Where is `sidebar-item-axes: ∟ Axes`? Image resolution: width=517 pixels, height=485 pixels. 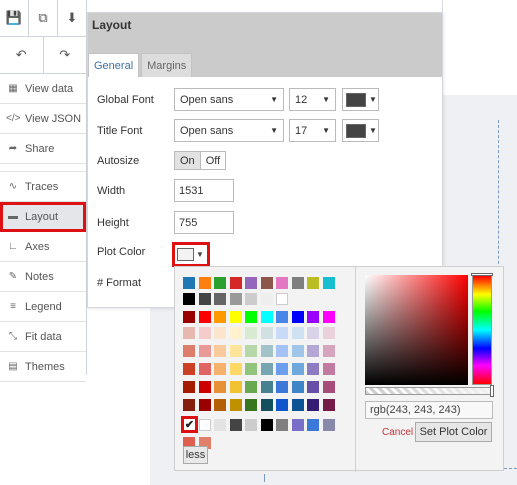
sidebar-item-axes: ∟ Axes is located at coordinates (43, 247).